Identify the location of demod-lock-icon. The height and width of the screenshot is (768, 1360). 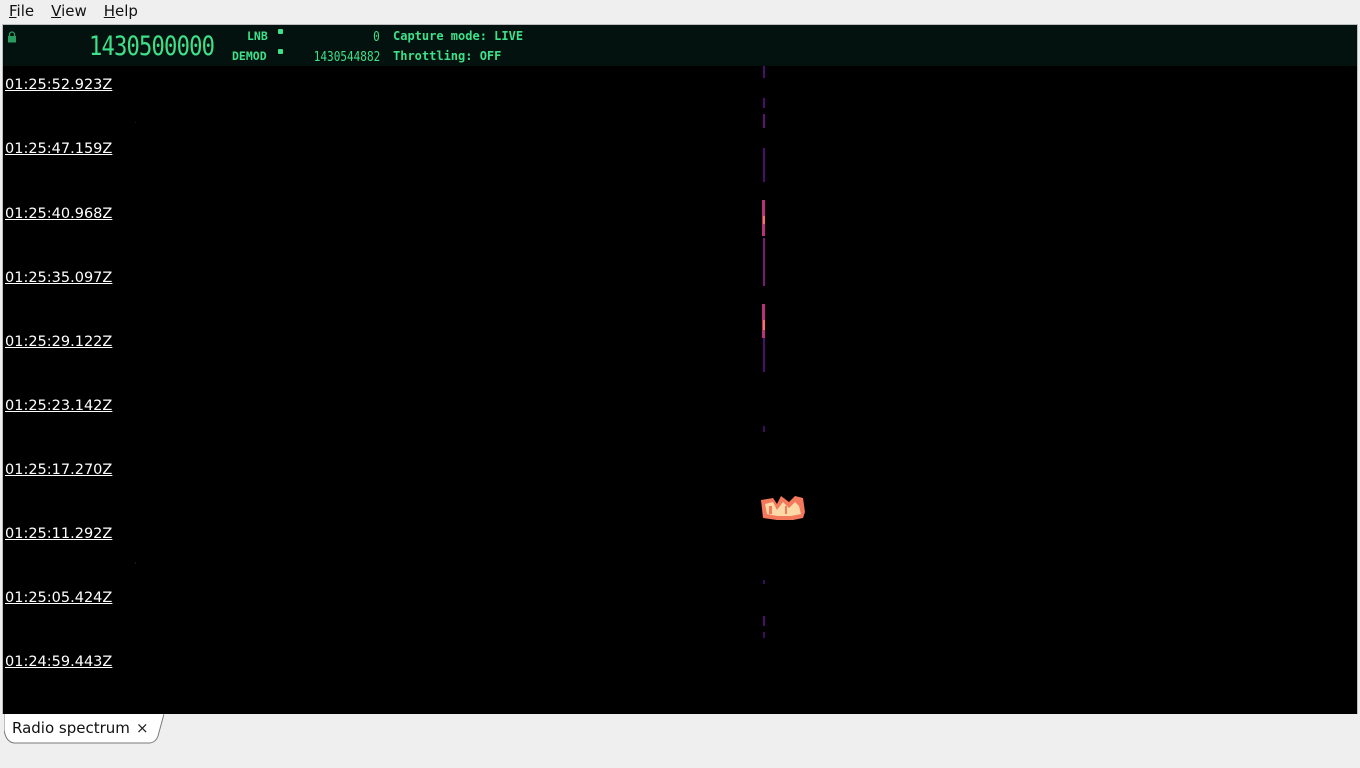
(280, 51).